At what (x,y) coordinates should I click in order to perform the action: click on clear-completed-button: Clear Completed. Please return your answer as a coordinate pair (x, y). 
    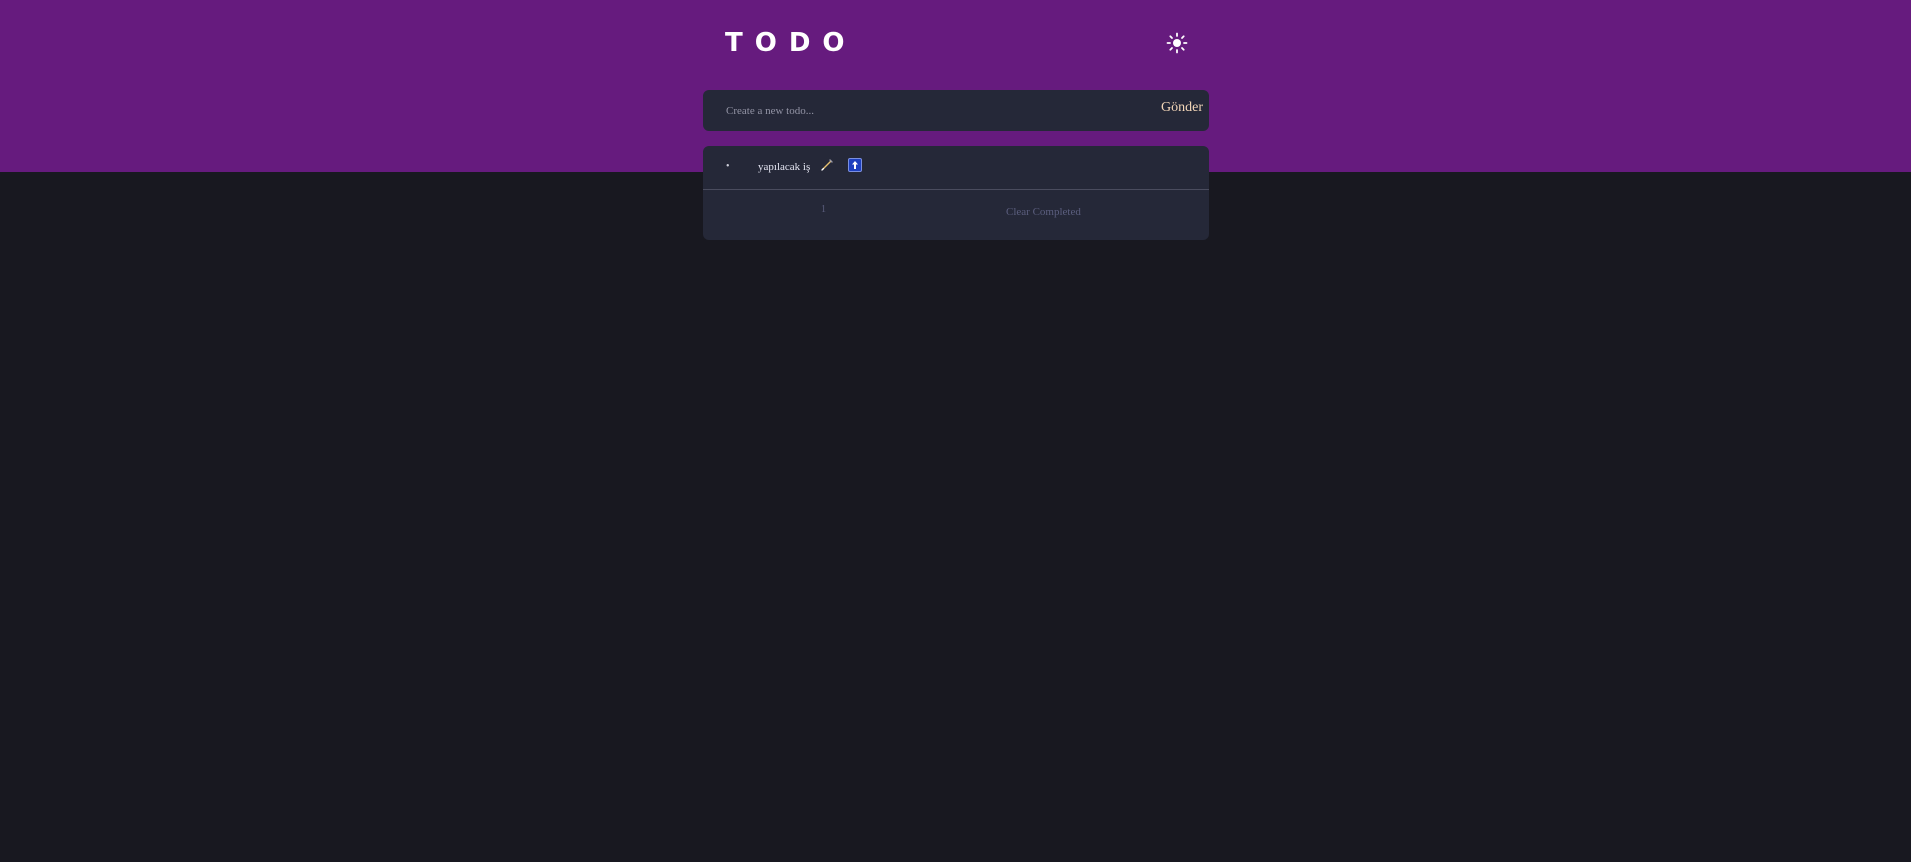
    Looking at the image, I should click on (1043, 212).